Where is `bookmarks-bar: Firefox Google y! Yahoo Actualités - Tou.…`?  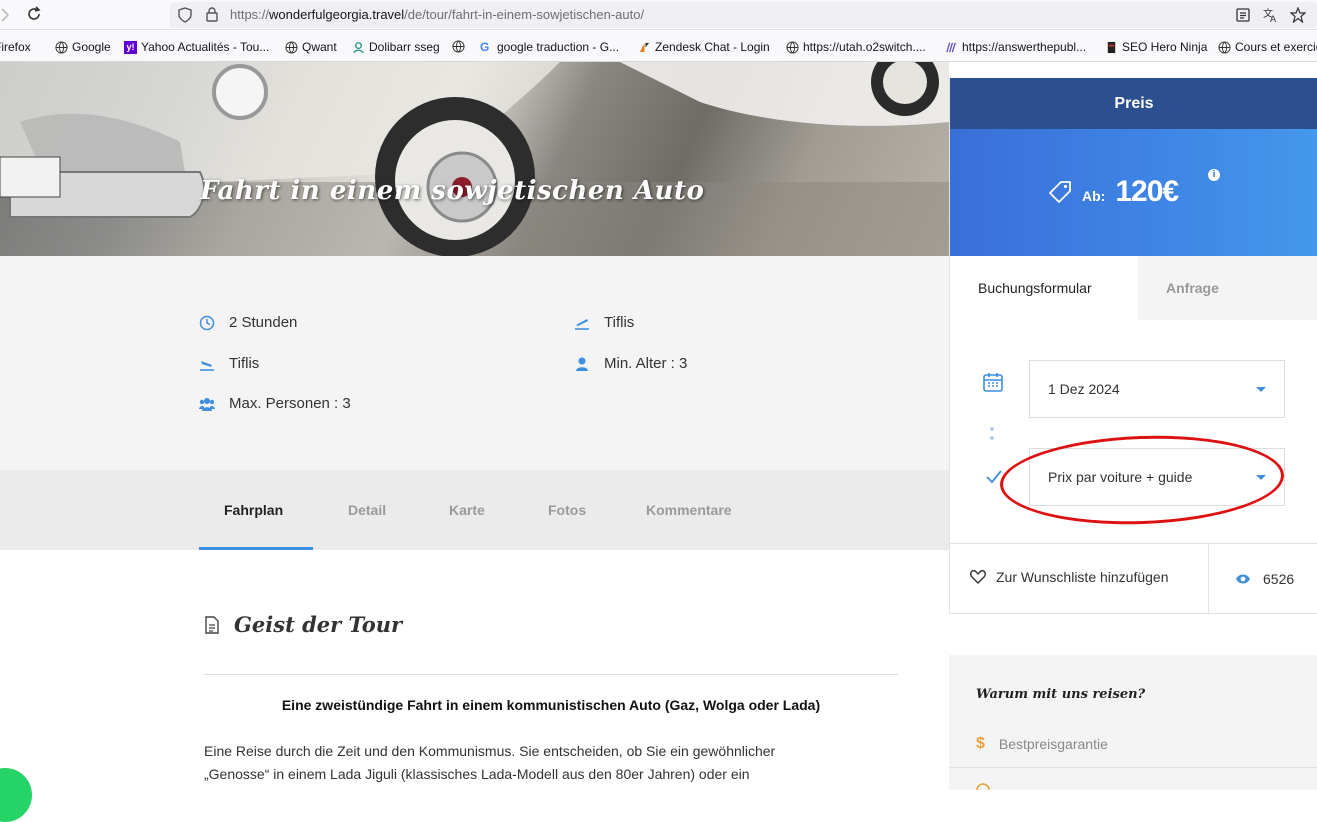
bookmarks-bar: Firefox Google y! Yahoo Actualités - Tou.… is located at coordinates (658, 46).